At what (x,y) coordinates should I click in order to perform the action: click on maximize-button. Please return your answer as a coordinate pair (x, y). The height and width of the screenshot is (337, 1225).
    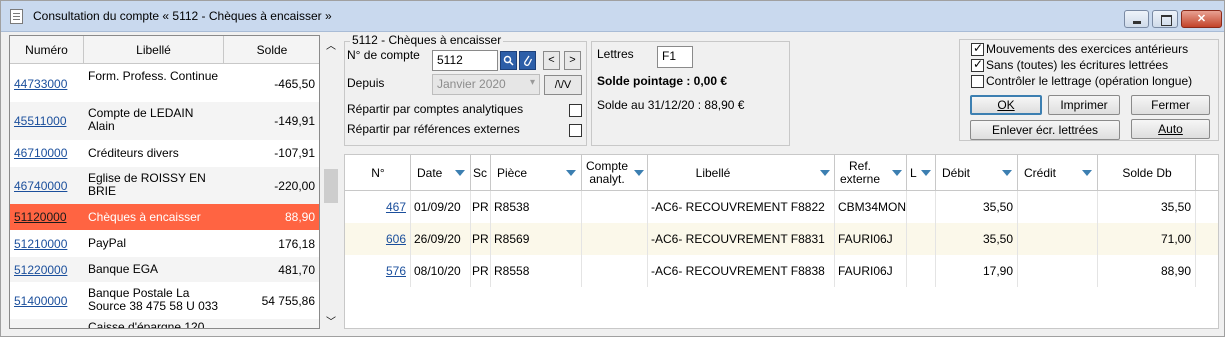
    Looking at the image, I should click on (1165, 19).